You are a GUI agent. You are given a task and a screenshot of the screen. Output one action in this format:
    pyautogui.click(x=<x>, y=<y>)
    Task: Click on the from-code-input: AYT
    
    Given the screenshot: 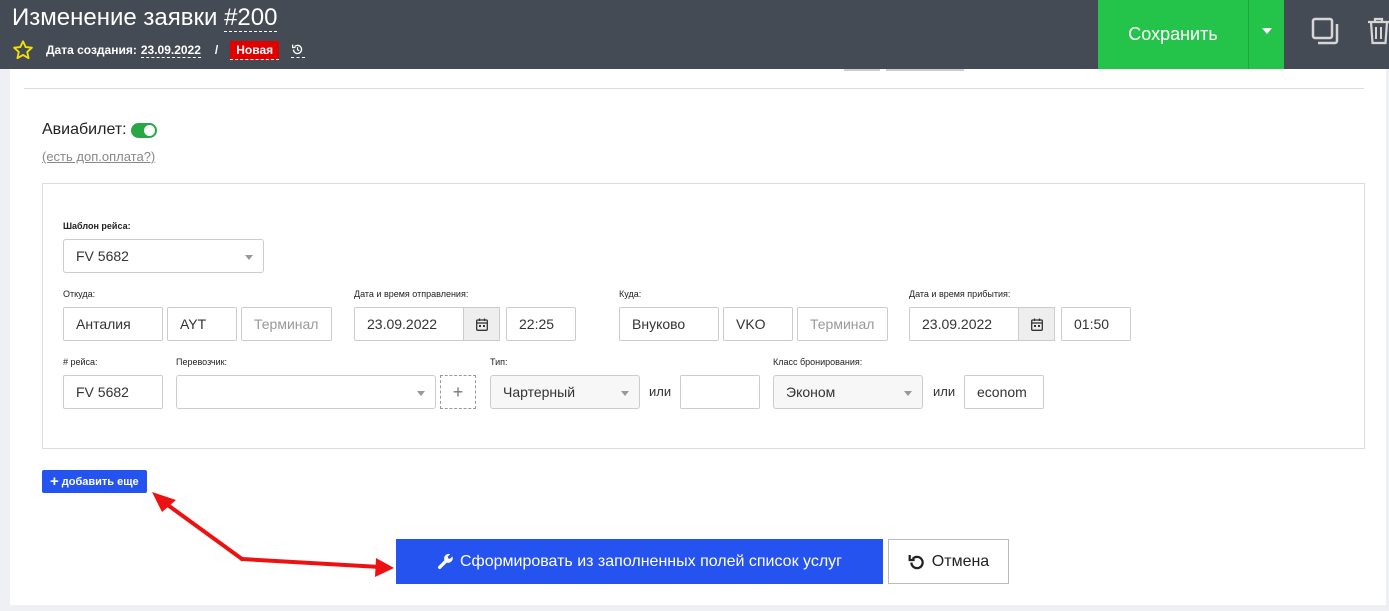 What is the action you would take?
    pyautogui.click(x=202, y=324)
    